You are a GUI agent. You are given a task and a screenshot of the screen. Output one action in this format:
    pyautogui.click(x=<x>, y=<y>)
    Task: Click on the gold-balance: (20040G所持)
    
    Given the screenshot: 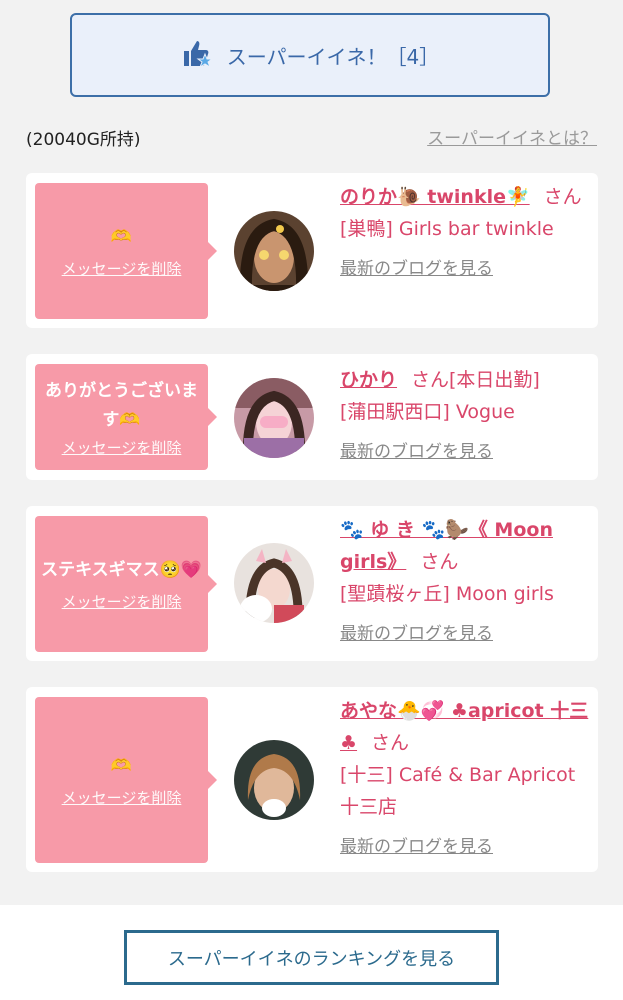 What is the action you would take?
    pyautogui.click(x=83, y=140)
    